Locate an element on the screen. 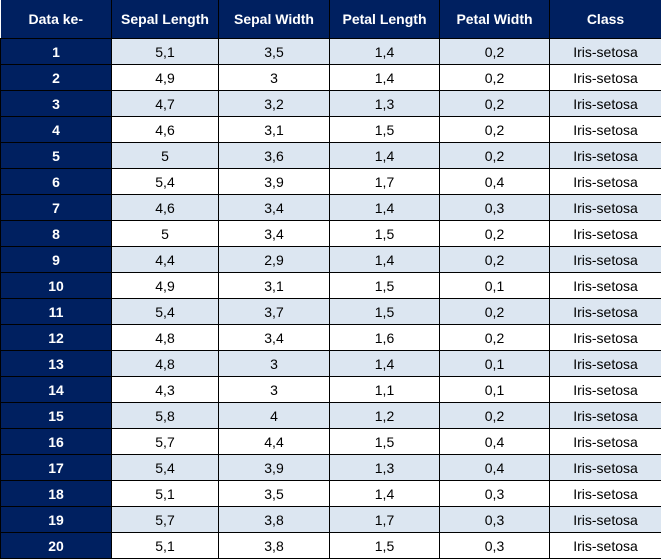  cell-sepal-width: 3,2 is located at coordinates (274, 104).